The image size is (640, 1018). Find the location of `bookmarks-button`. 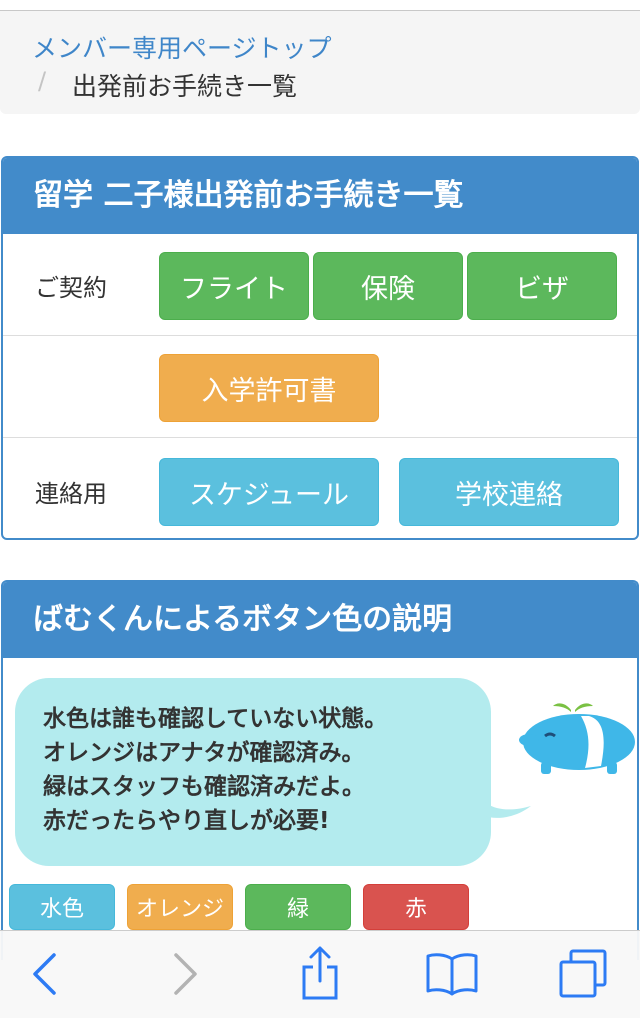

bookmarks-button is located at coordinates (452, 974).